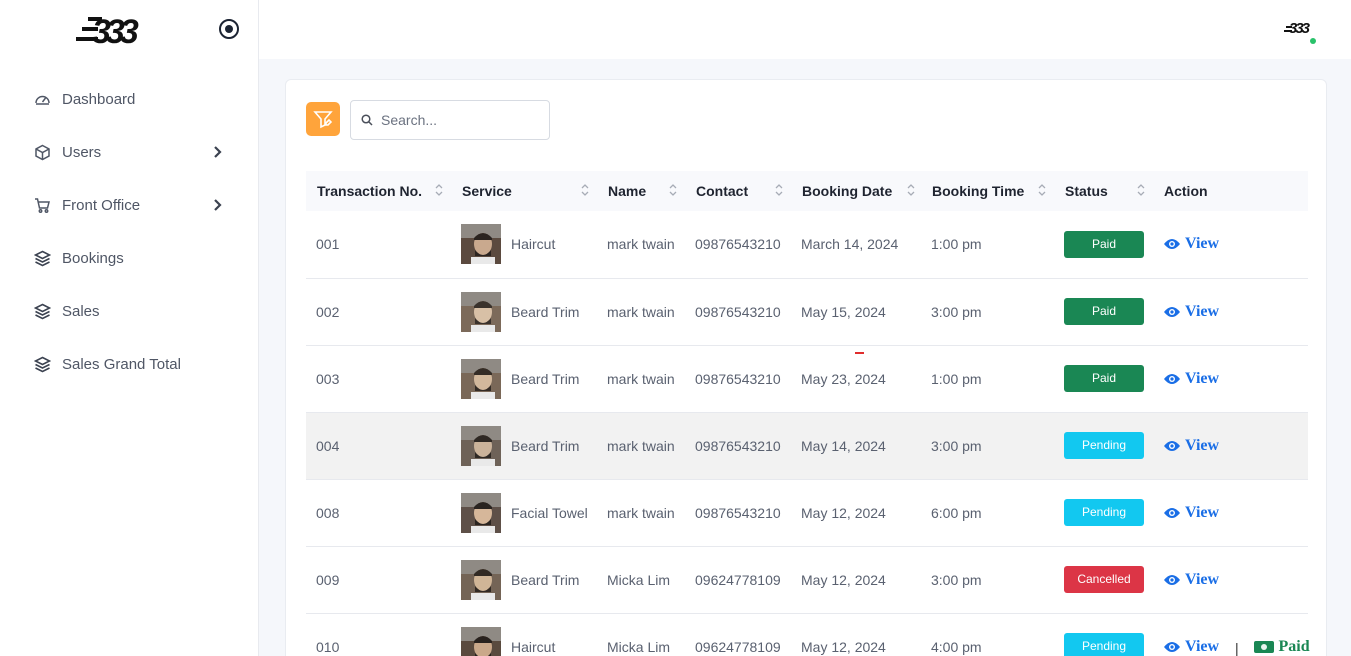 This screenshot has height=656, width=1351. I want to click on sidebar-item-label: Sales, so click(81, 311).